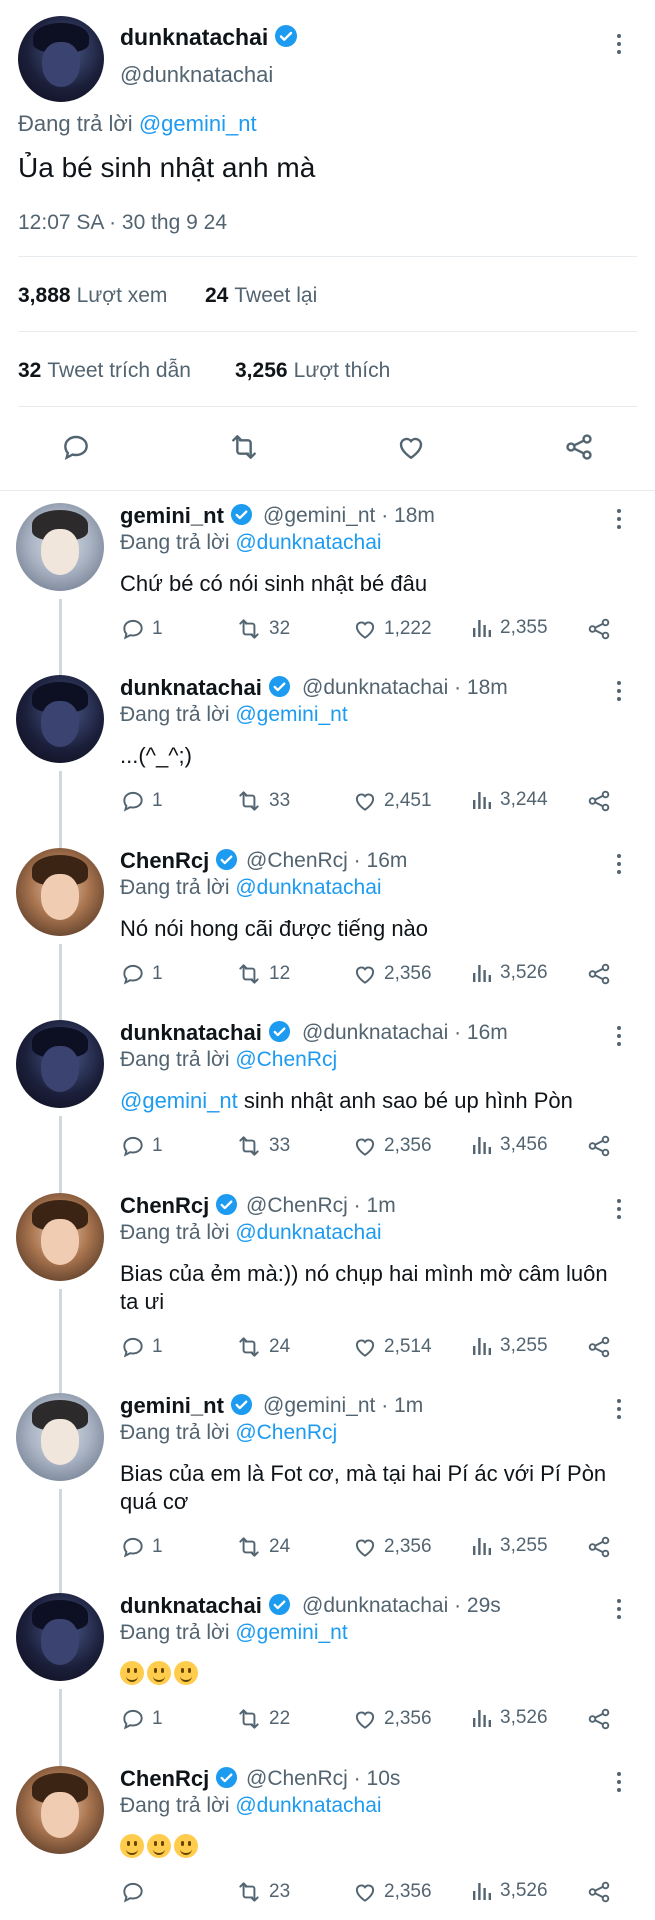 Image resolution: width=655 pixels, height=1920 pixels. Describe the element at coordinates (392, 801) in the screenshot. I see `like-action: 2,451` at that location.